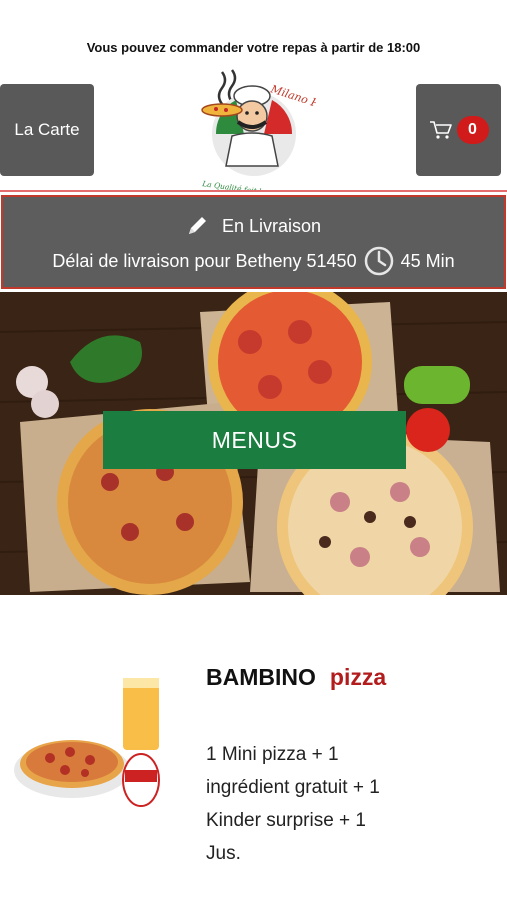  I want to click on product-title: BAMBINO pizza, so click(296, 677).